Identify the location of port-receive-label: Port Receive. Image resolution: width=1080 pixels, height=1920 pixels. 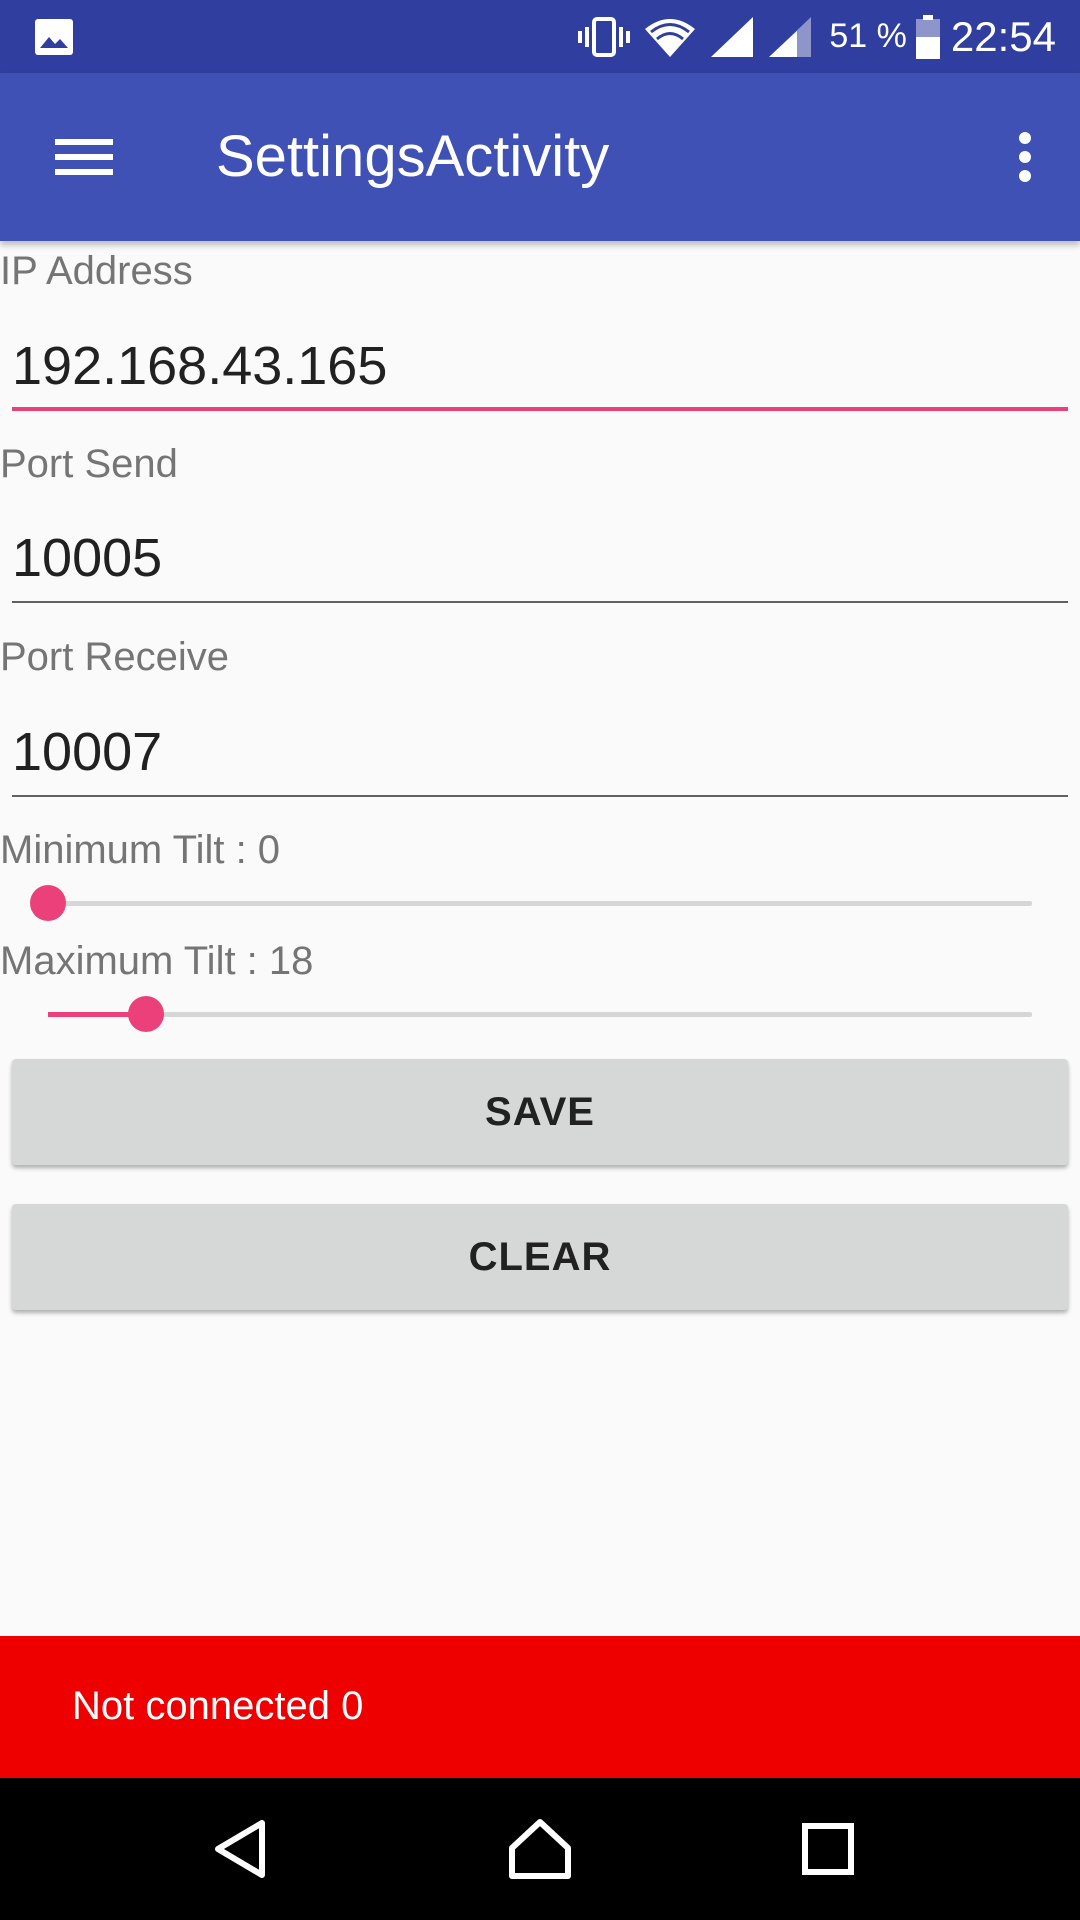
(114, 657).